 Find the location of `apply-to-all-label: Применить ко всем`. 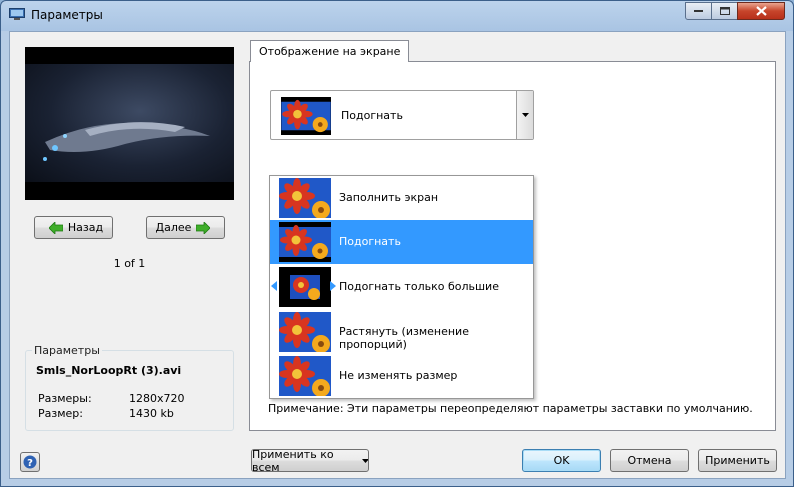

apply-to-all-label: Применить ко всем is located at coordinates (293, 460).